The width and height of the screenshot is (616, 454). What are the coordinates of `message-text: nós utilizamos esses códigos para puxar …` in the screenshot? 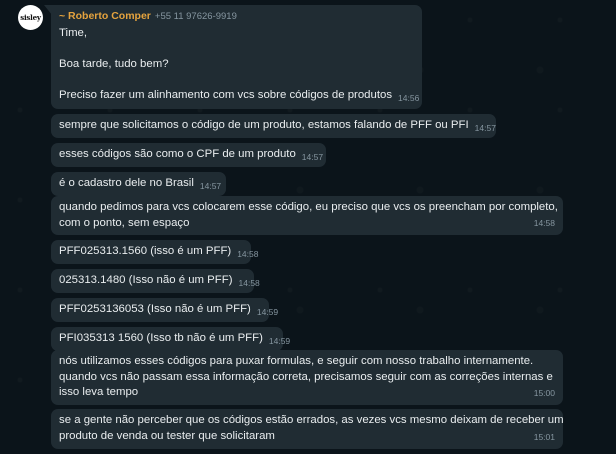 It's located at (296, 361).